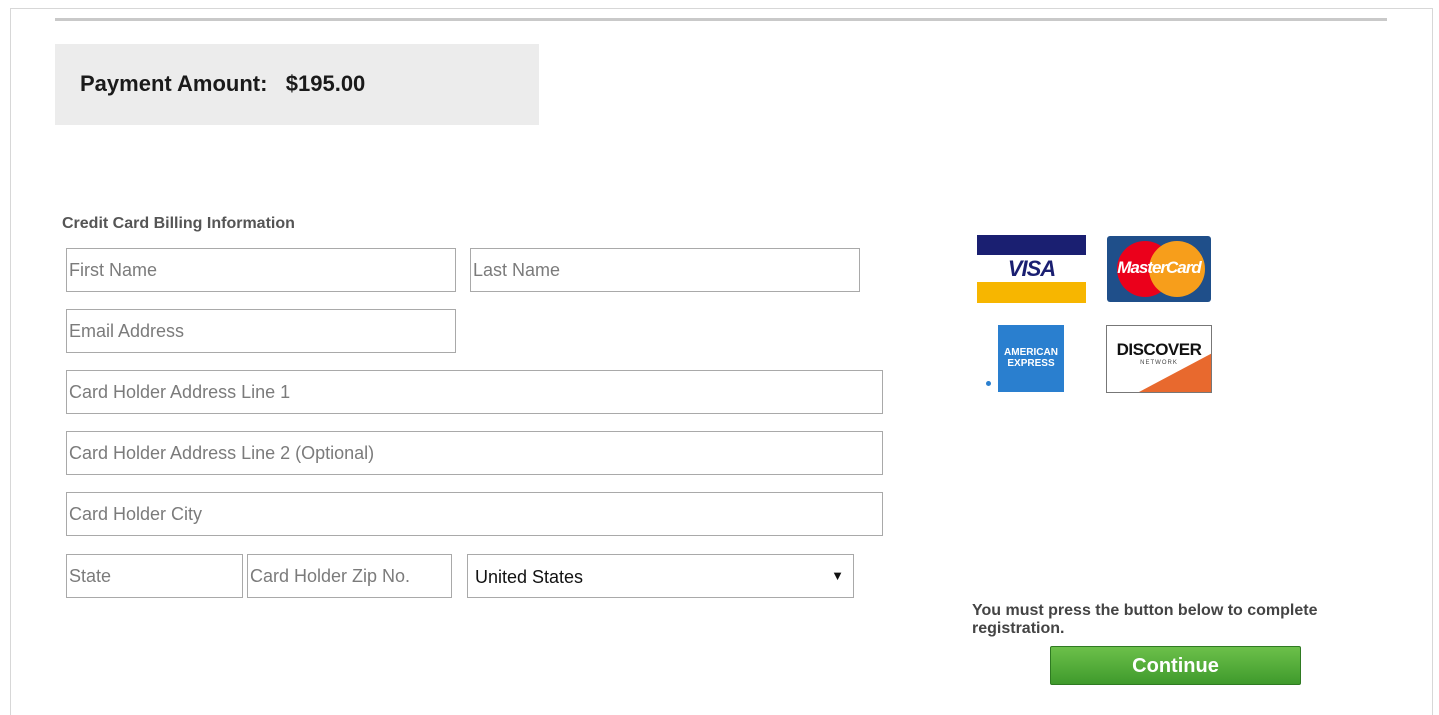 The height and width of the screenshot is (715, 1439). I want to click on mastercard-logo-icon: MasterCard, so click(1159, 269).